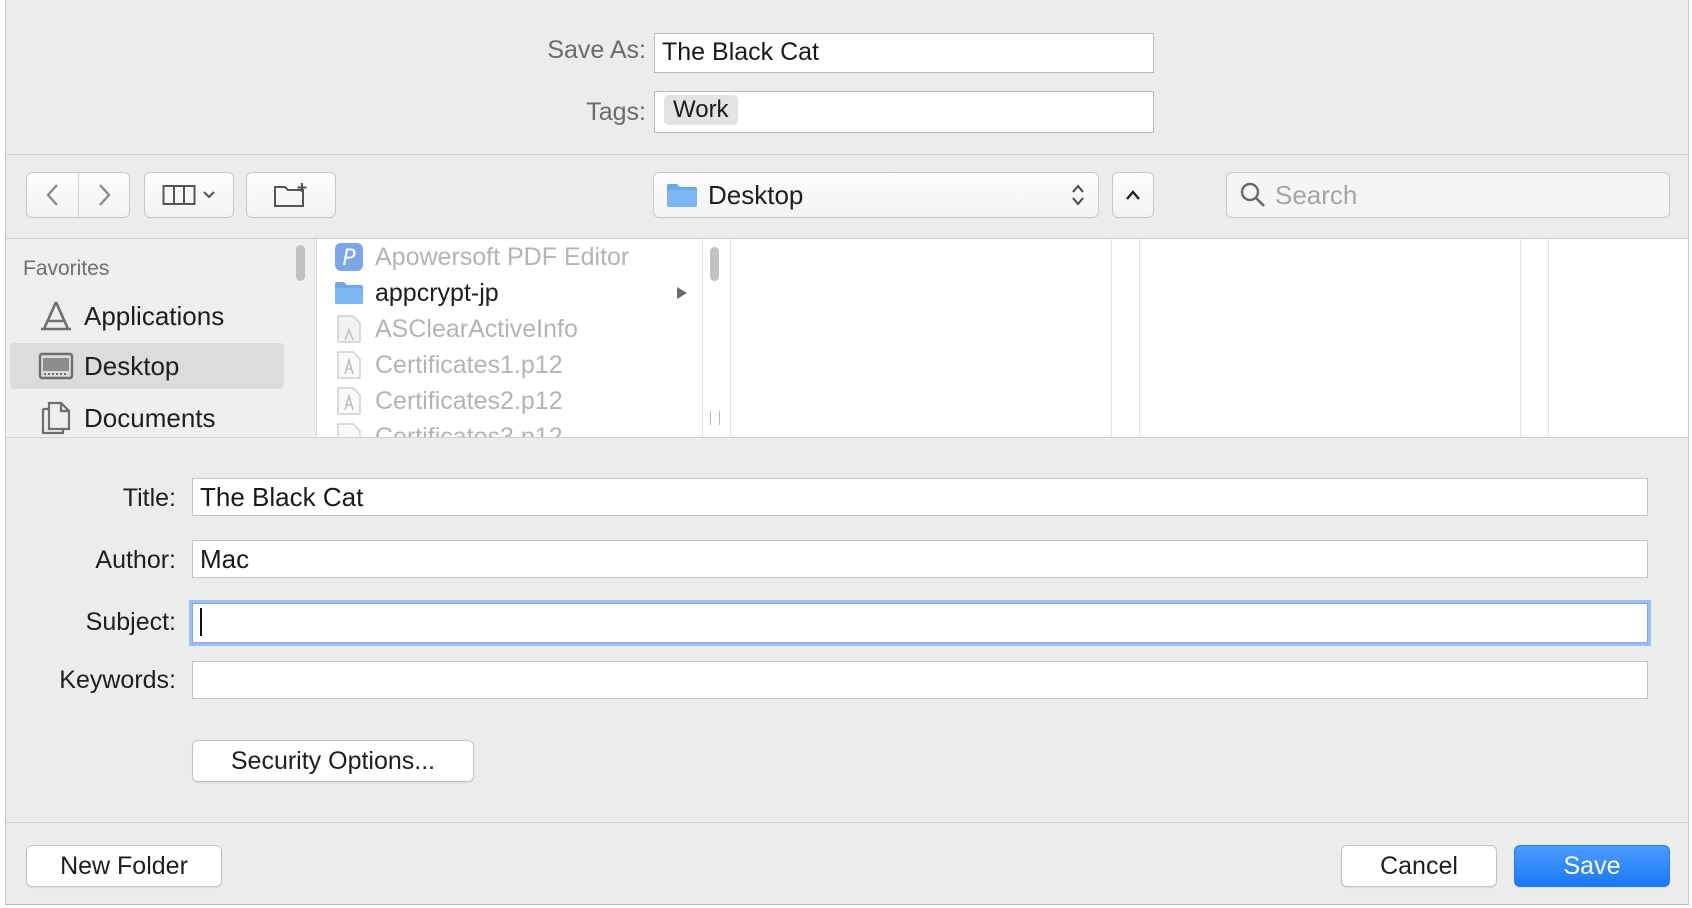 The height and width of the screenshot is (908, 1692). I want to click on footer-separator, so click(847, 822).